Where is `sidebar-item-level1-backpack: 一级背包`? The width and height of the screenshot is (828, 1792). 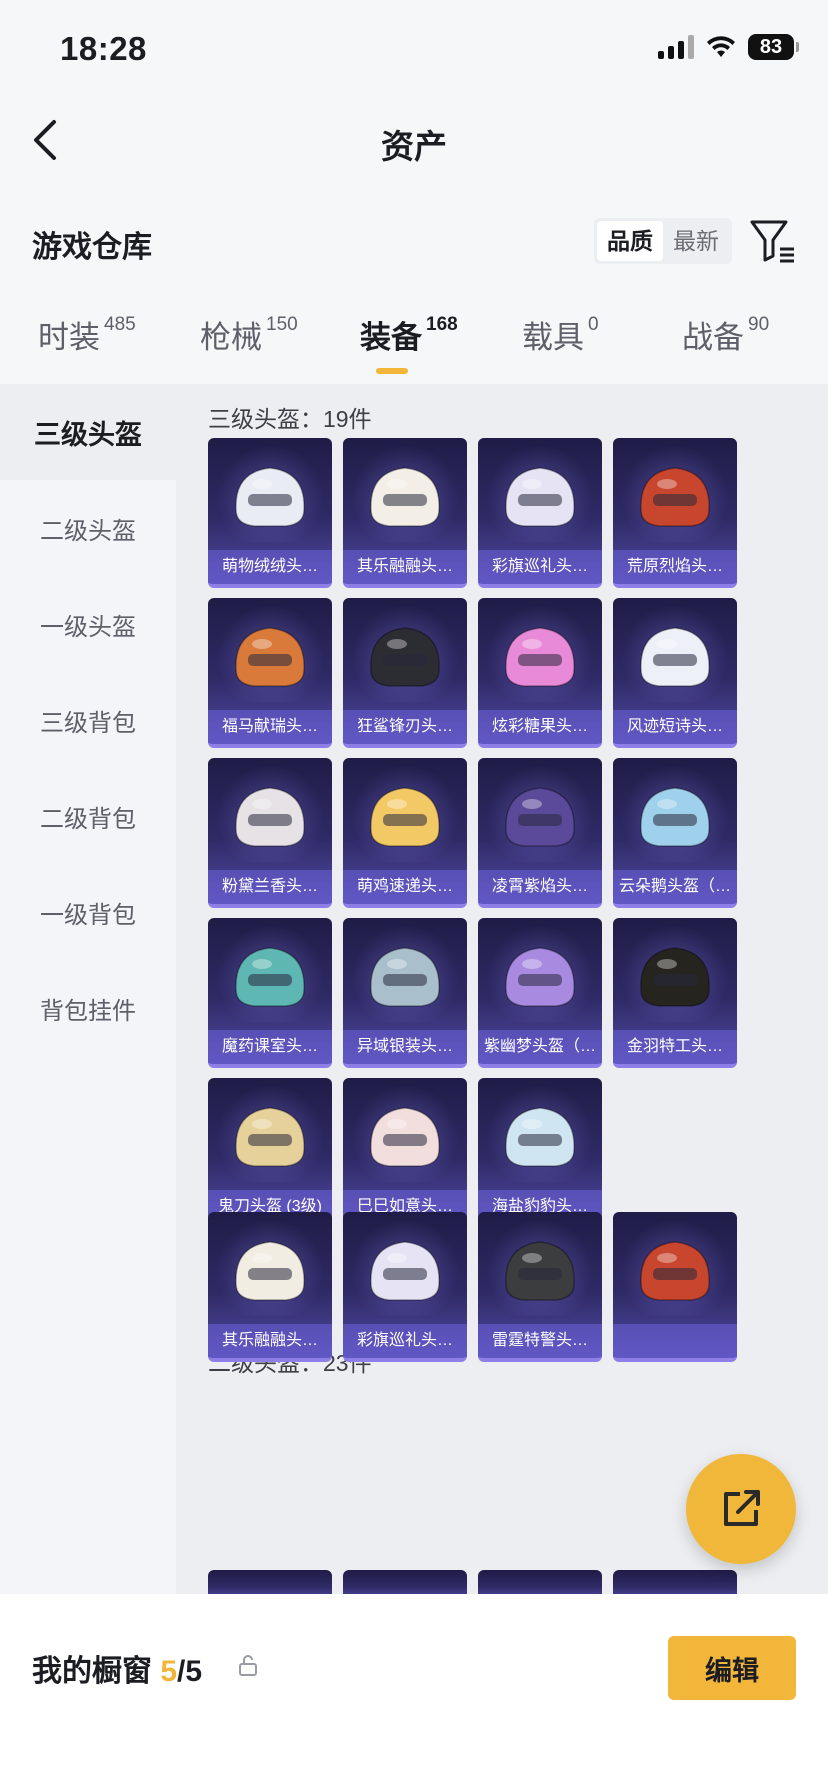 sidebar-item-level1-backpack: 一级背包 is located at coordinates (88, 912).